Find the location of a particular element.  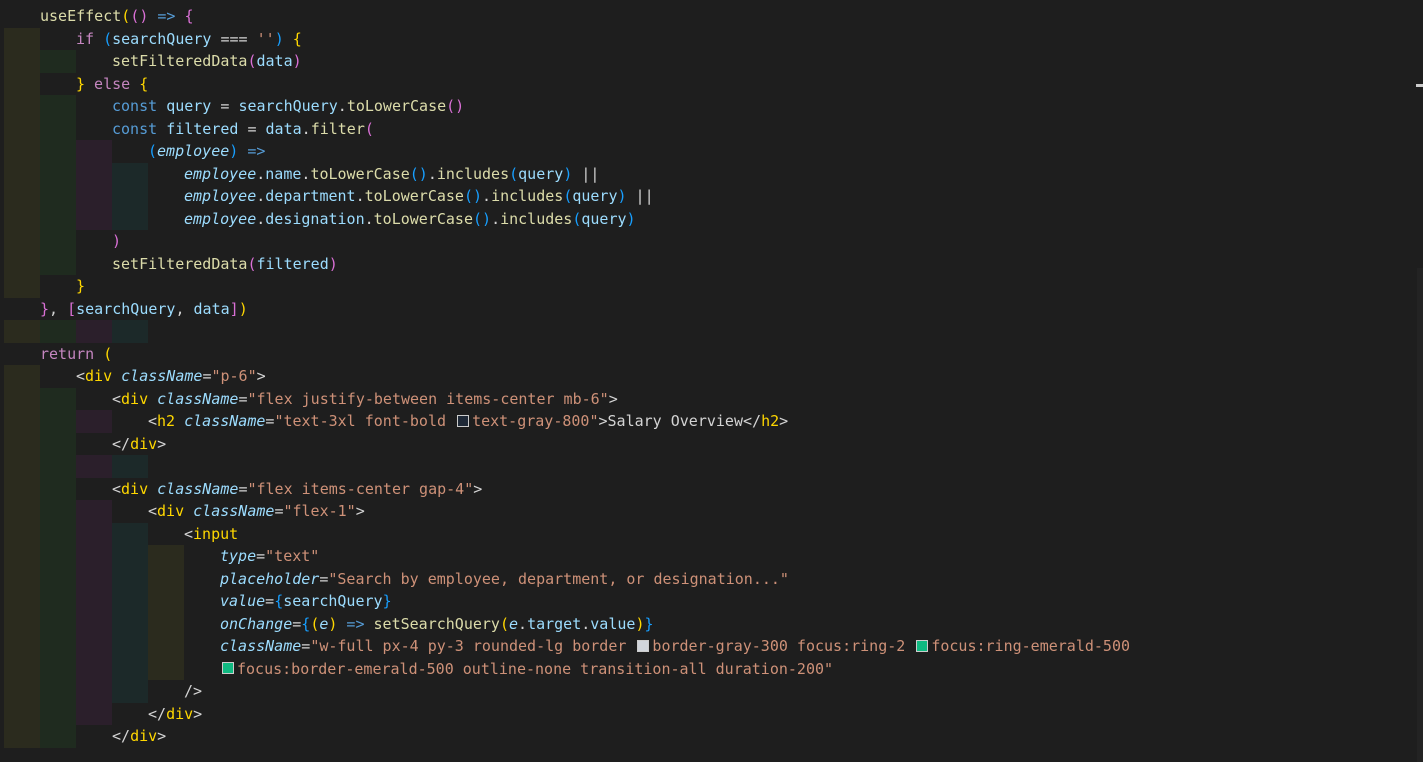

code-line: <div className="p-6"> is located at coordinates (711, 376).